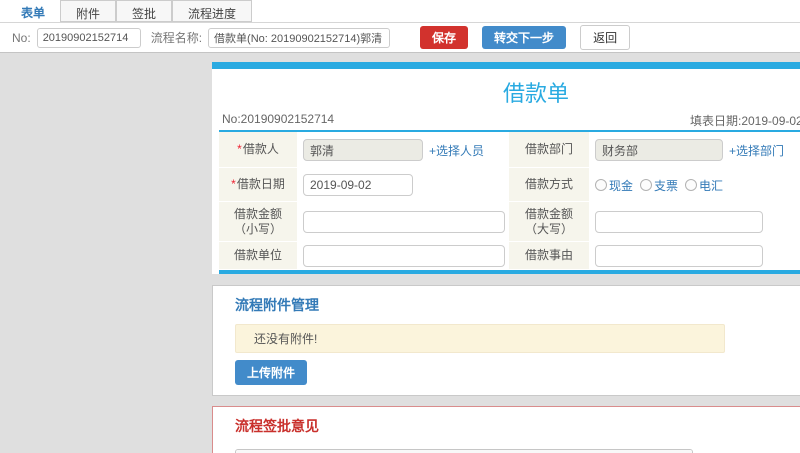 This screenshot has width=800, height=453. I want to click on no-attachments-alert: 还没有附件!, so click(480, 338).